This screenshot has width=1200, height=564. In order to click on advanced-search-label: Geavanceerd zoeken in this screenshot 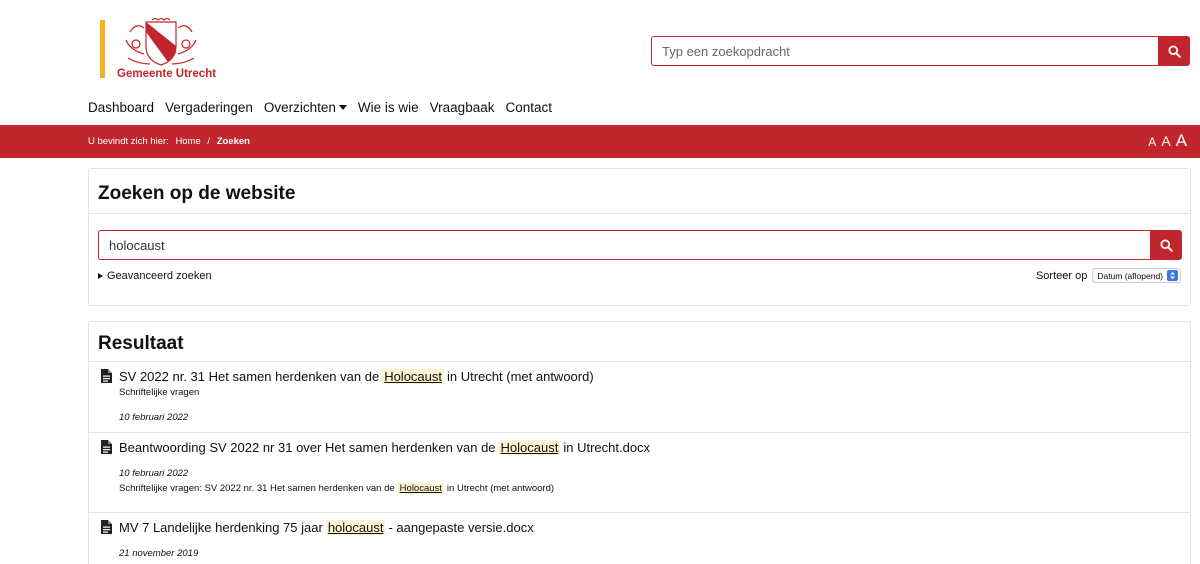, I will do `click(159, 276)`.